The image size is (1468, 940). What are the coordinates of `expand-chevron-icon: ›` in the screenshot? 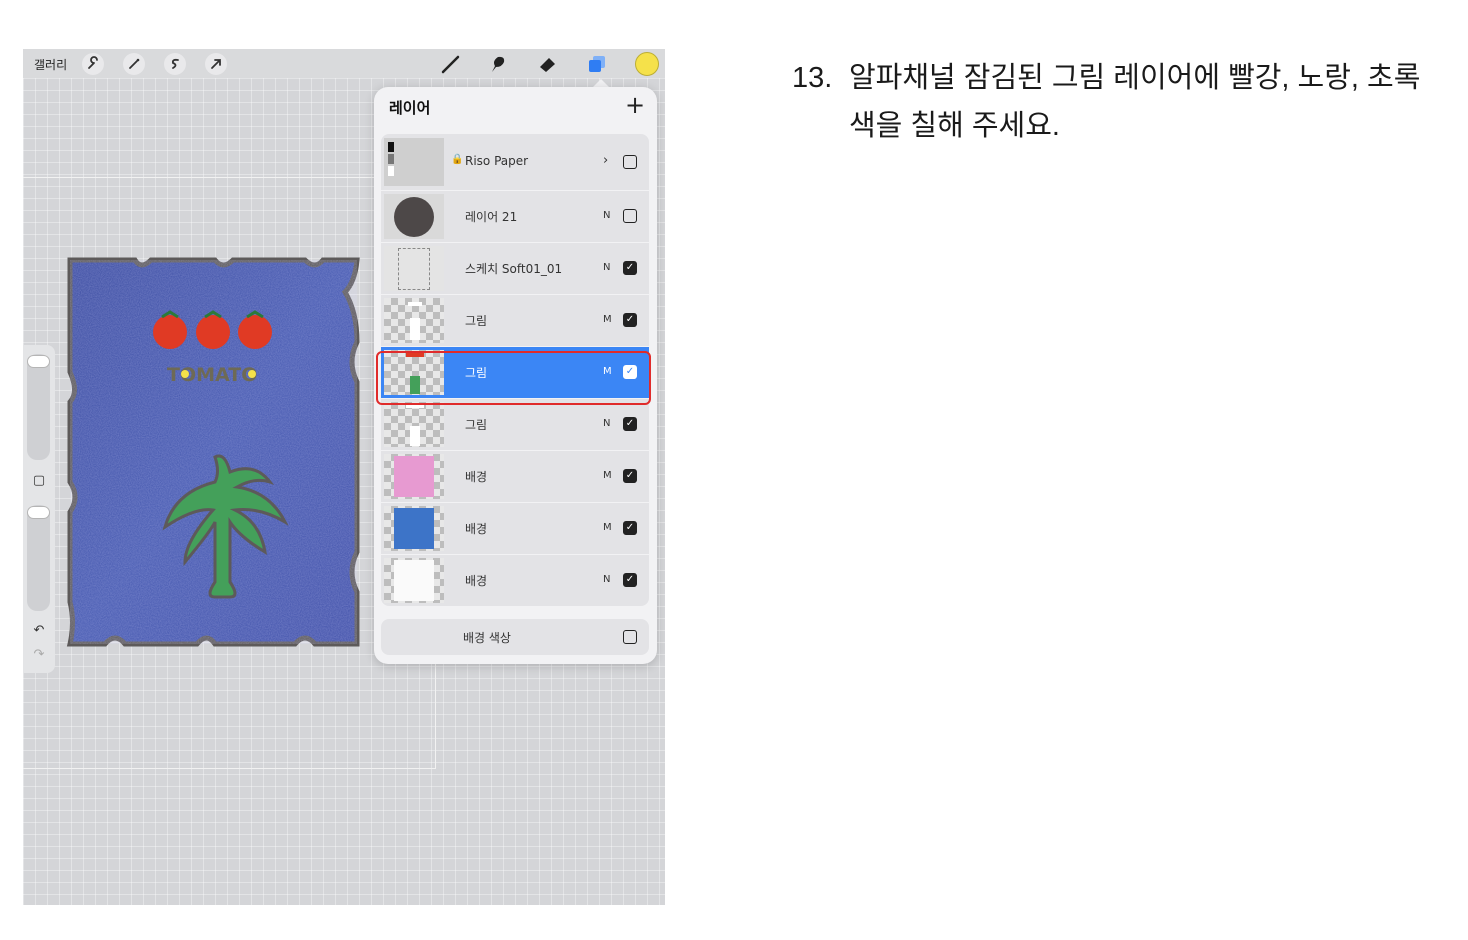 It's located at (605, 160).